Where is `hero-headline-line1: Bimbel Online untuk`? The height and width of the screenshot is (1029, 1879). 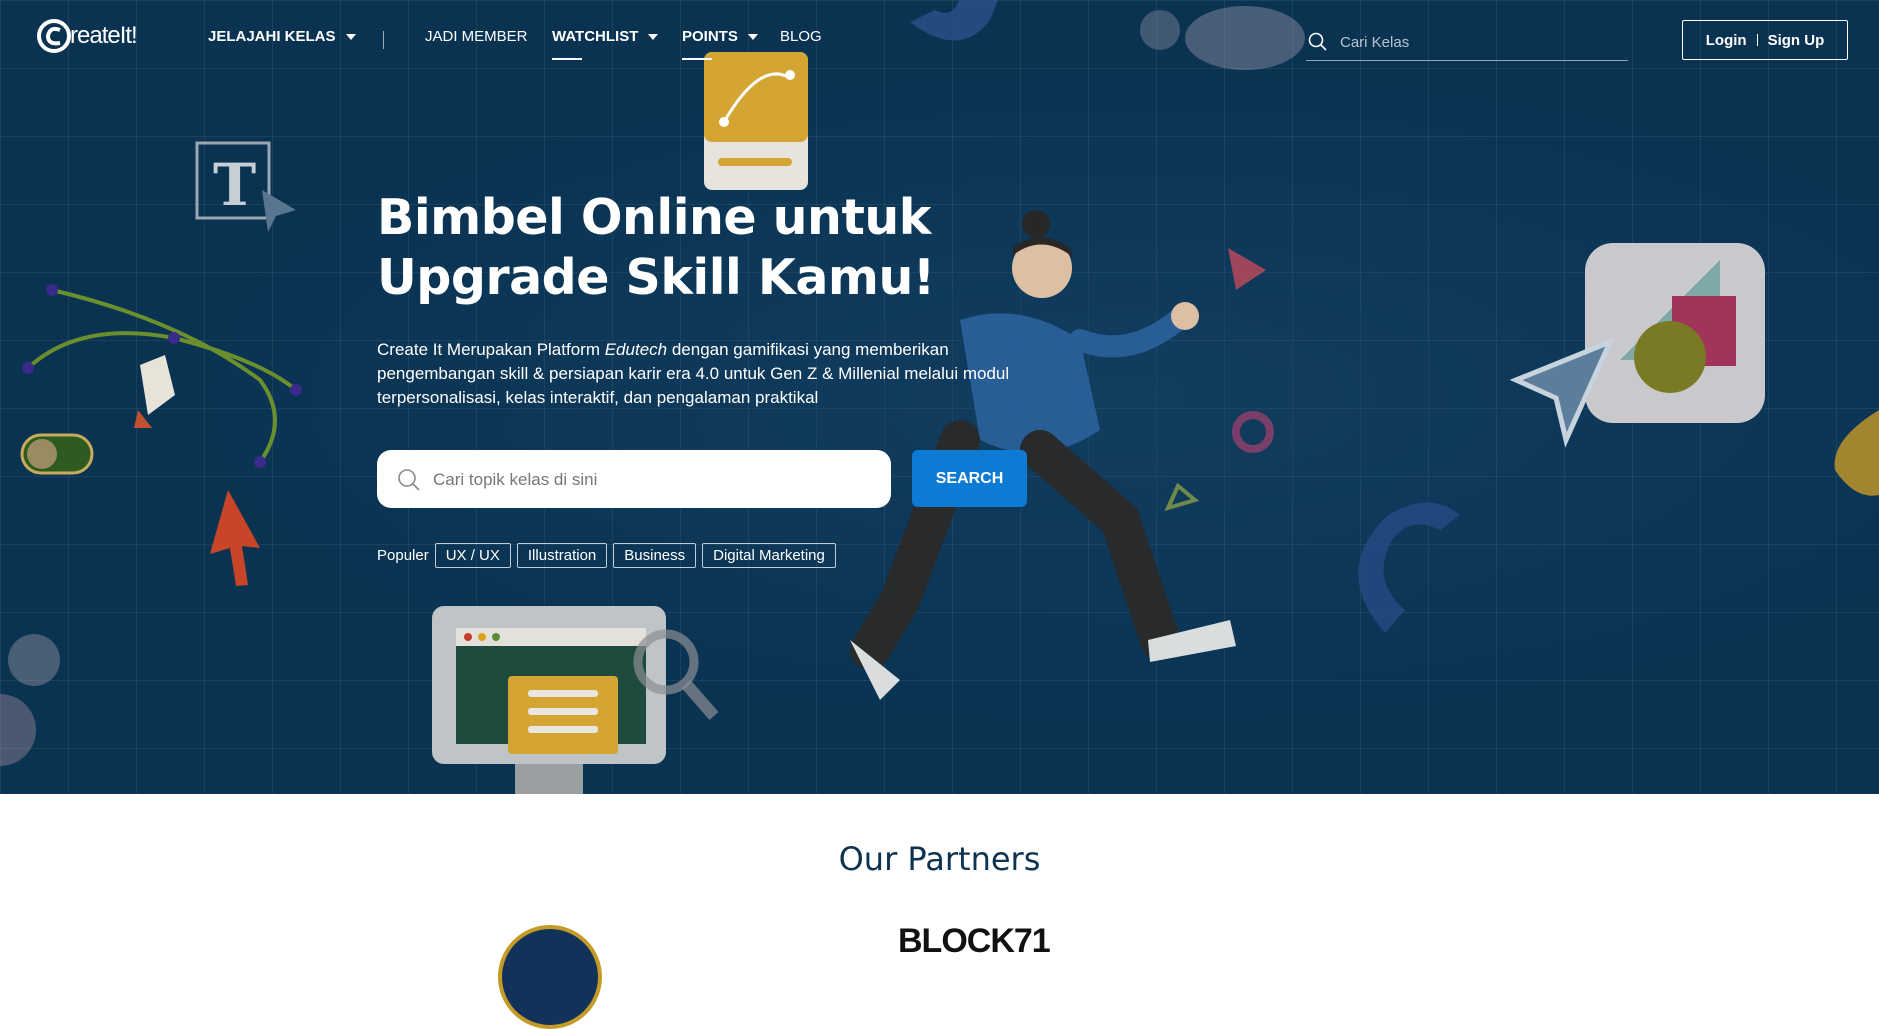 hero-headline-line1: Bimbel Online untuk is located at coordinates (654, 217).